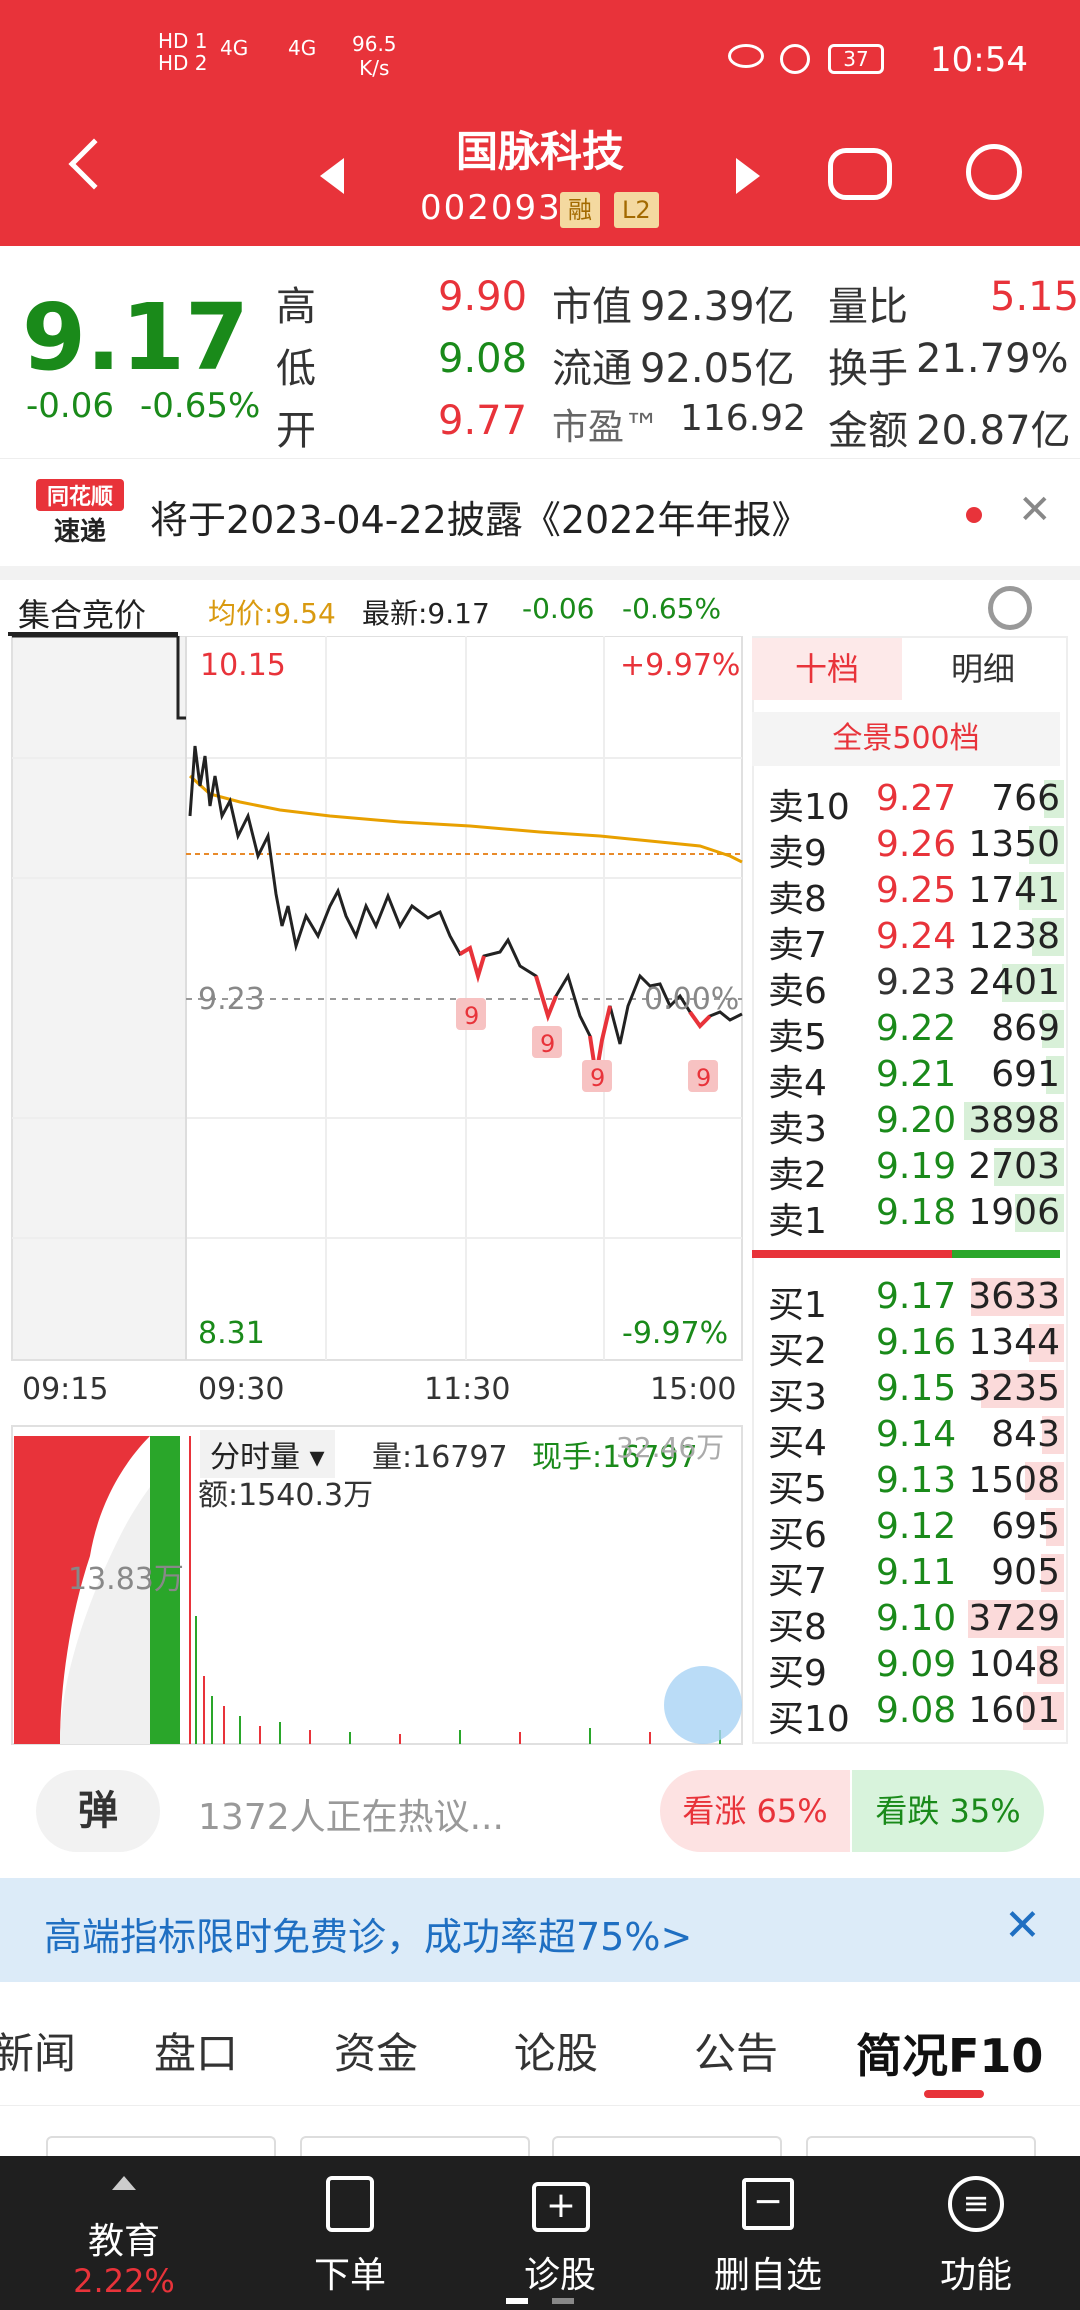 The width and height of the screenshot is (1080, 2310). I want to click on ask-row: 卖2 9.19 2703, so click(918, 1171).